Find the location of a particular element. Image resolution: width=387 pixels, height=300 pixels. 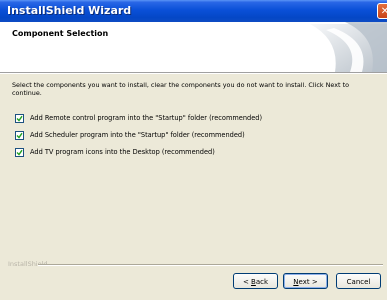

title-bar: InstallShield Wizard ✕ is located at coordinates (193, 11).